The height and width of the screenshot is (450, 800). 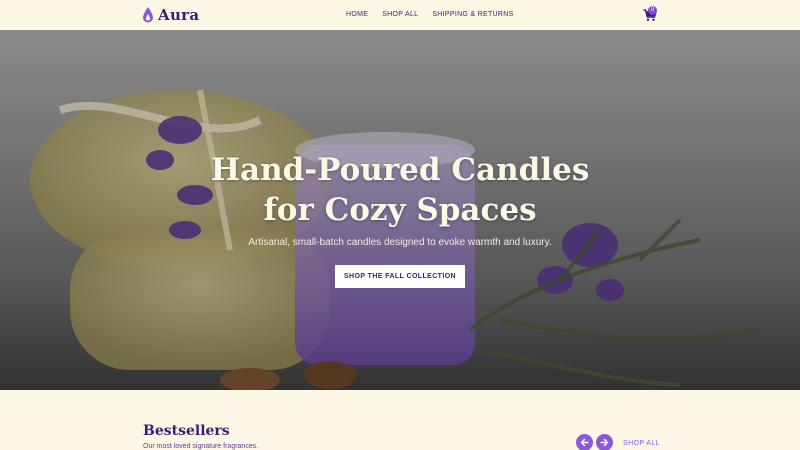 I want to click on carousel-prev-button, so click(x=584, y=442).